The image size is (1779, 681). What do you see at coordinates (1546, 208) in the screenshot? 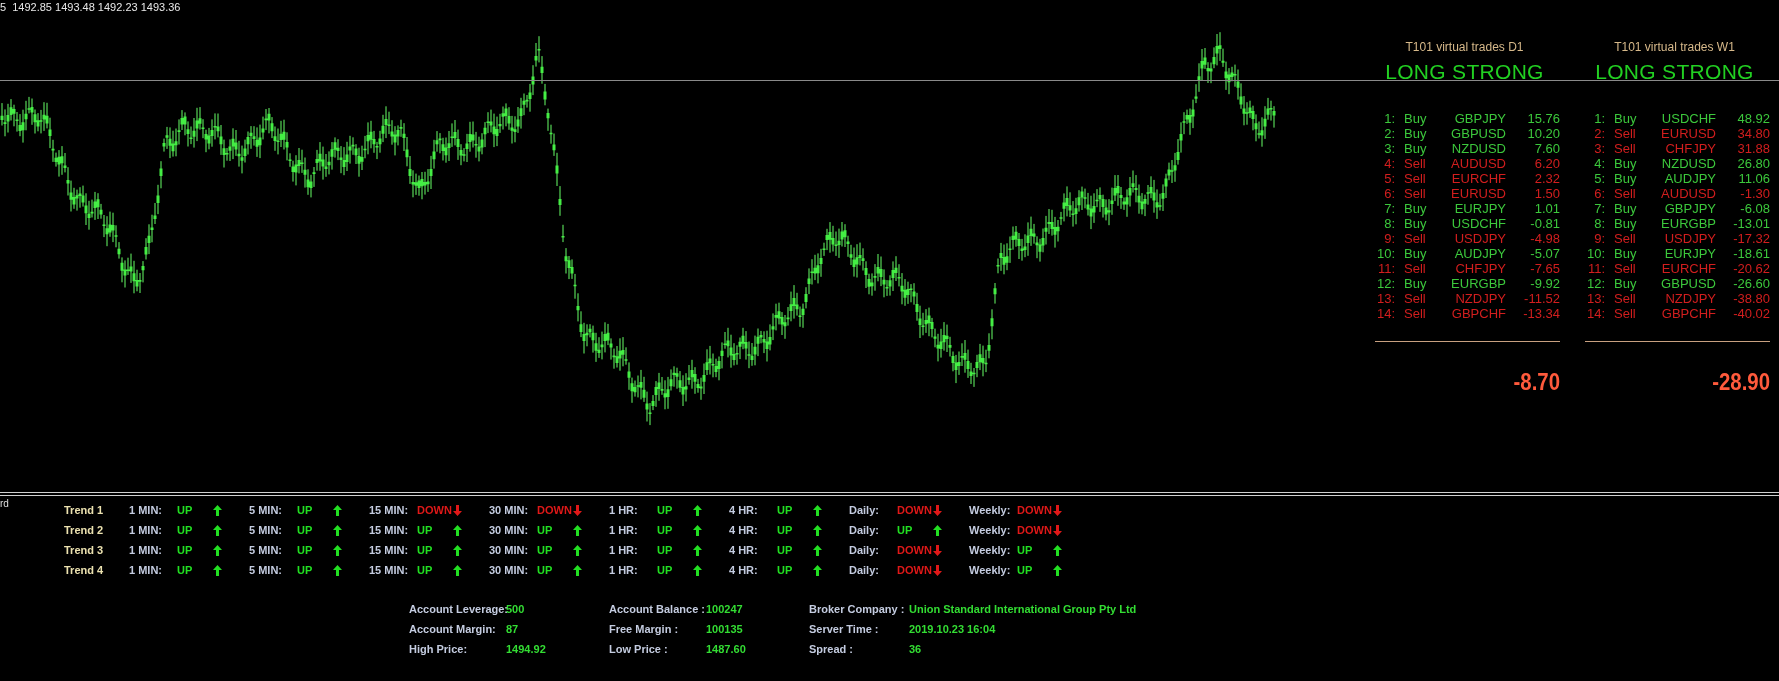
I see `trade-value: 1.01` at bounding box center [1546, 208].